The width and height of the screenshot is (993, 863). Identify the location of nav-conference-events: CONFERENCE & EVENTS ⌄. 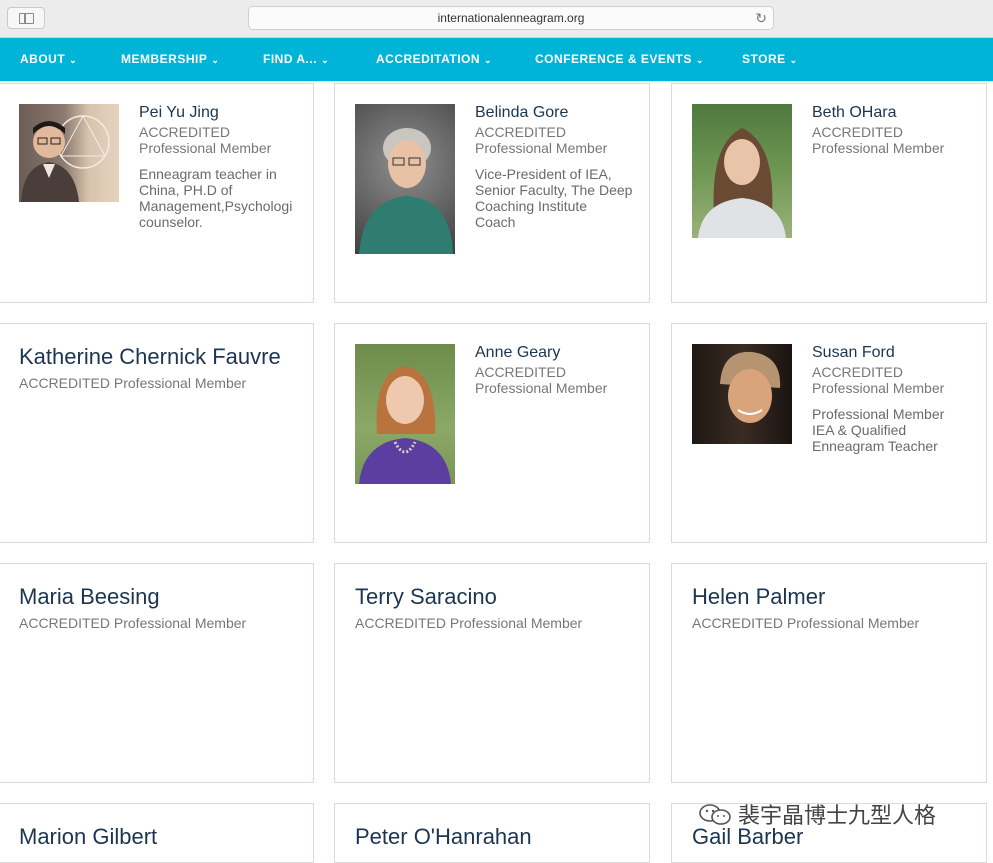
(619, 59).